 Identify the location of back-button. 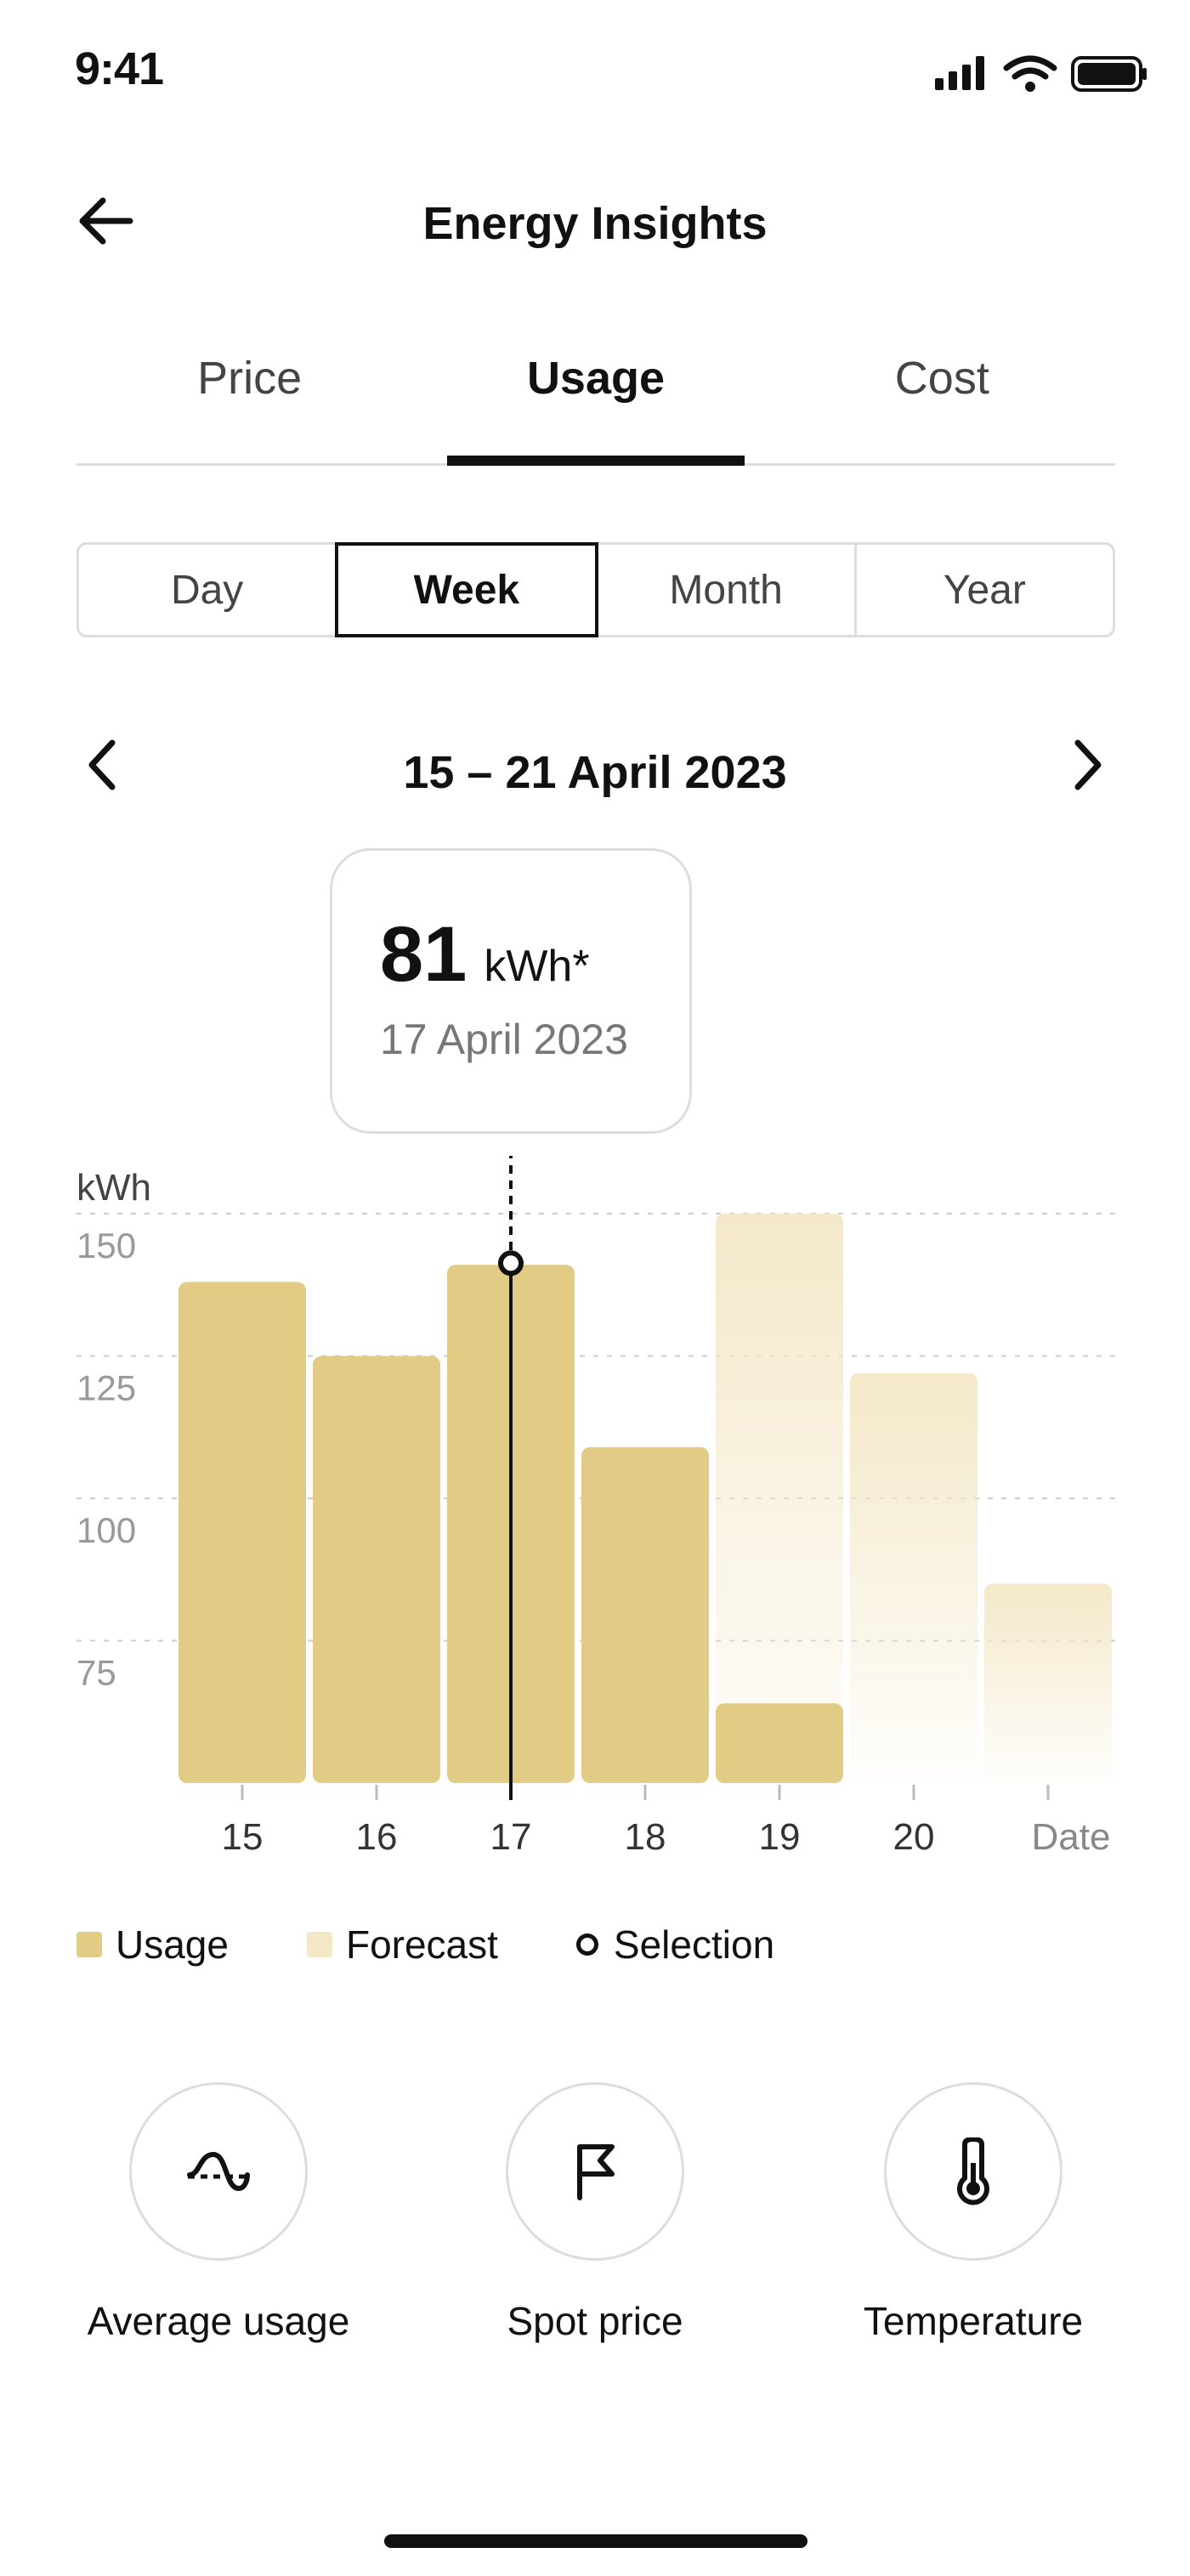
(105, 221).